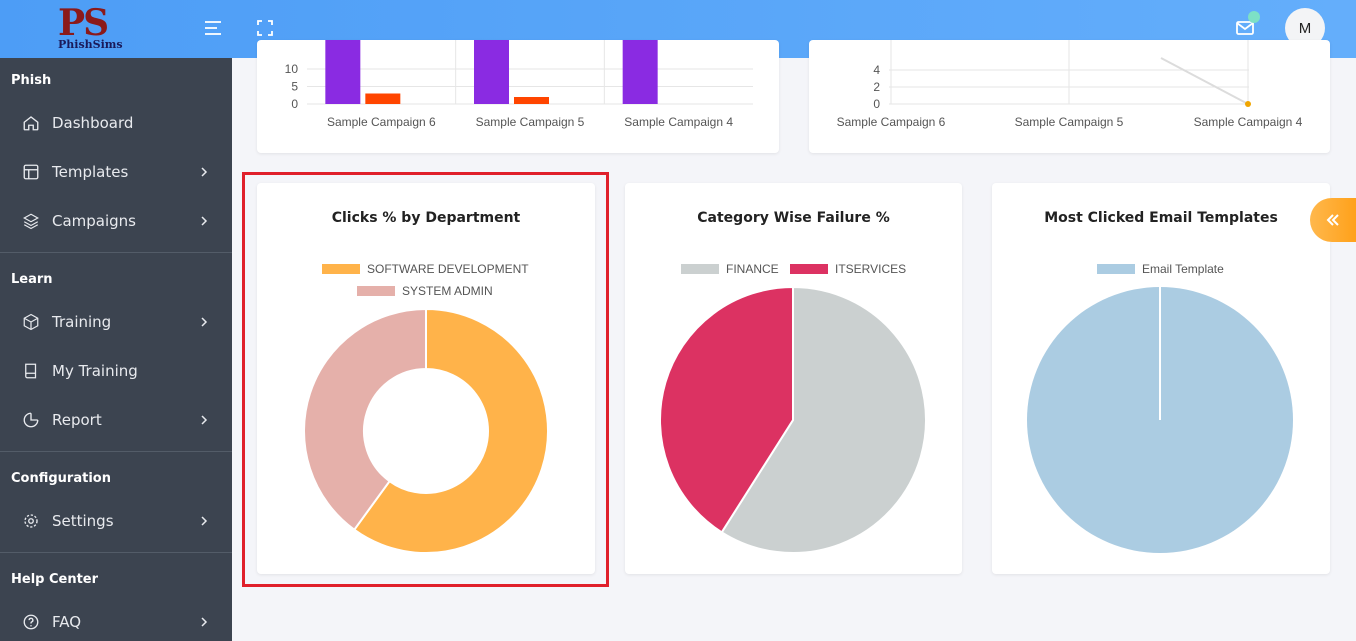  Describe the element at coordinates (61, 478) in the screenshot. I see `section-title-configuration: Configuration` at that location.